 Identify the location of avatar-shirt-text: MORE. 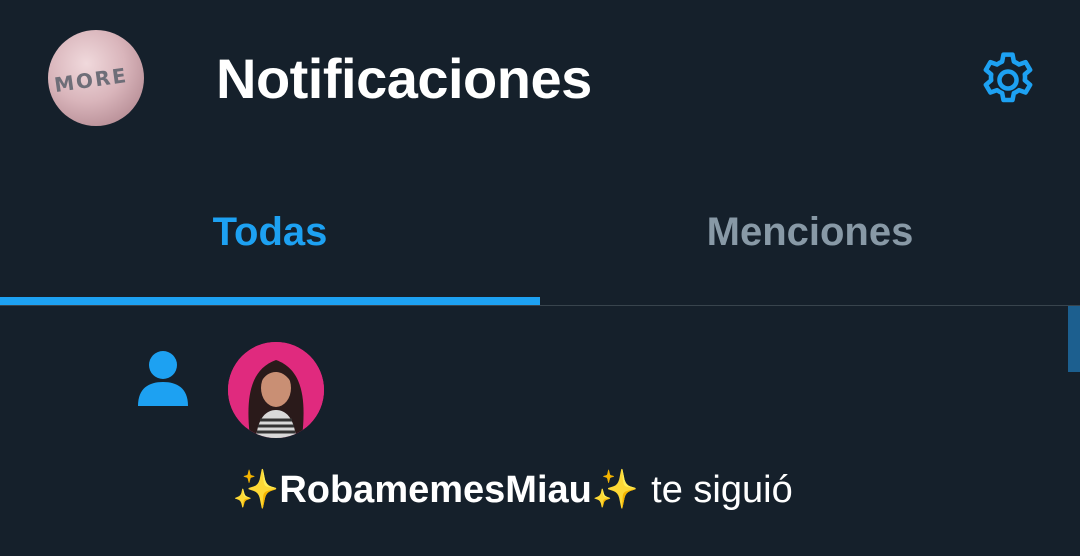
(91, 80).